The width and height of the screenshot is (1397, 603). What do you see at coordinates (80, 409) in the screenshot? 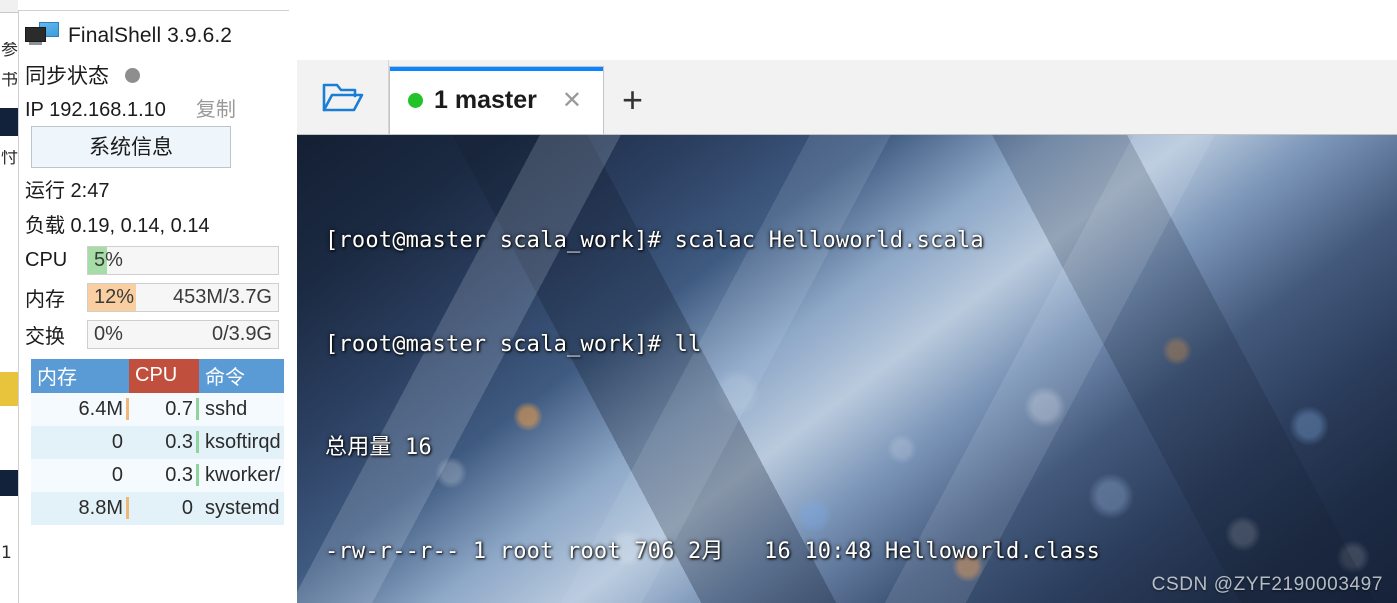
I see `cell-memory: 6.4M` at bounding box center [80, 409].